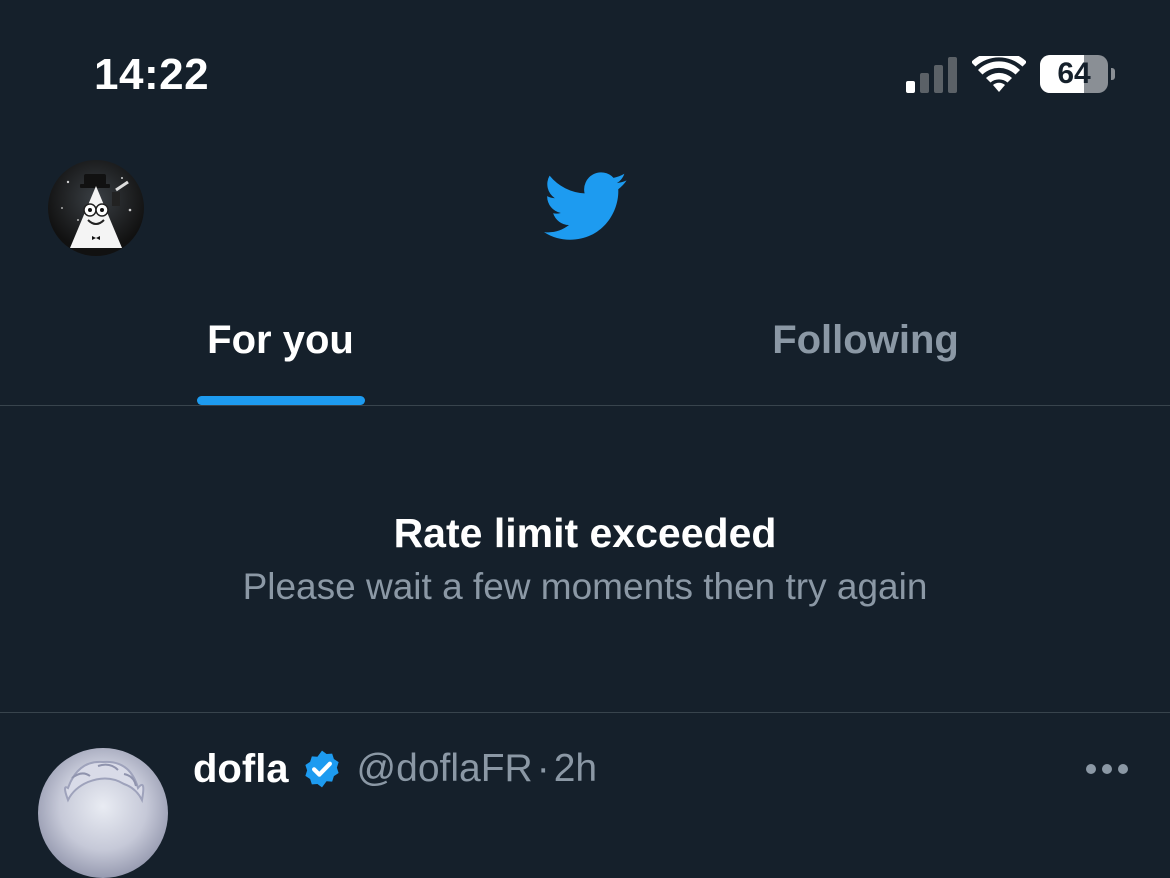 This screenshot has height=878, width=1170. What do you see at coordinates (1107, 769) in the screenshot?
I see `more-options-icon` at bounding box center [1107, 769].